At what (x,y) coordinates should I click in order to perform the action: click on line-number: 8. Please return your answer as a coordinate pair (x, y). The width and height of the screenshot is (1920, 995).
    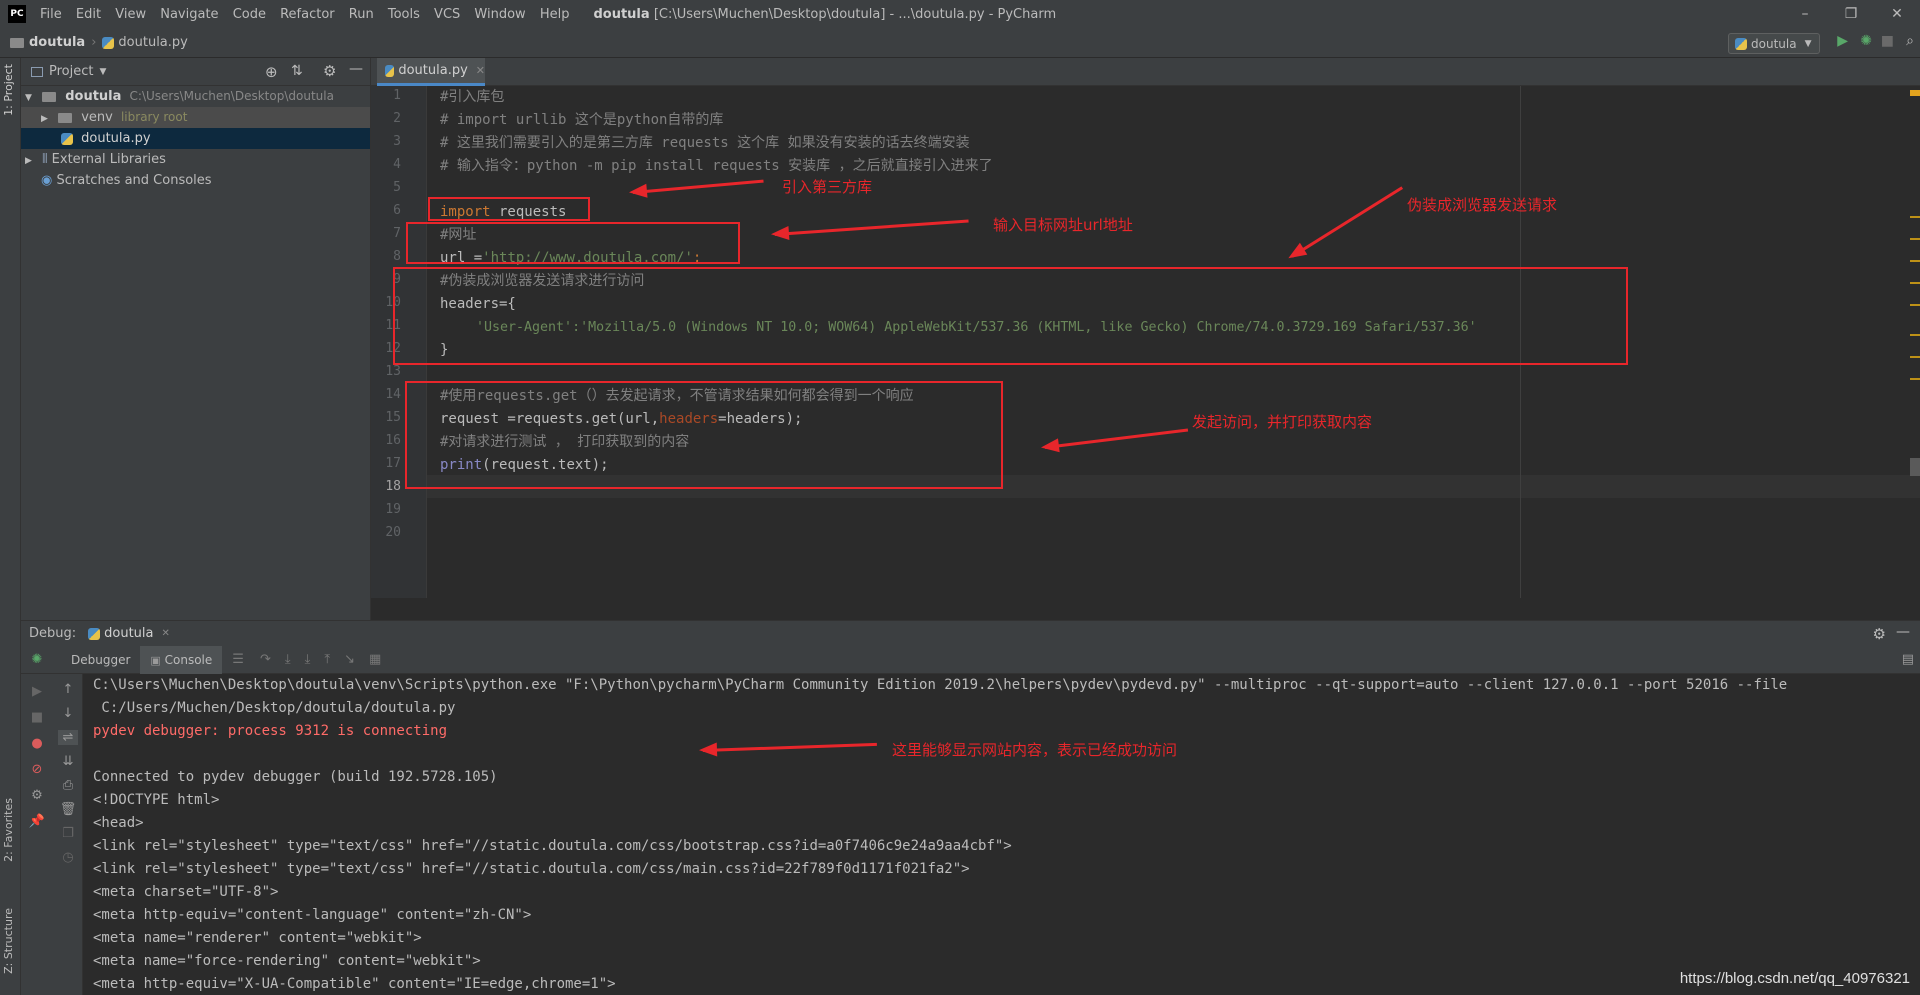
    Looking at the image, I should click on (397, 256).